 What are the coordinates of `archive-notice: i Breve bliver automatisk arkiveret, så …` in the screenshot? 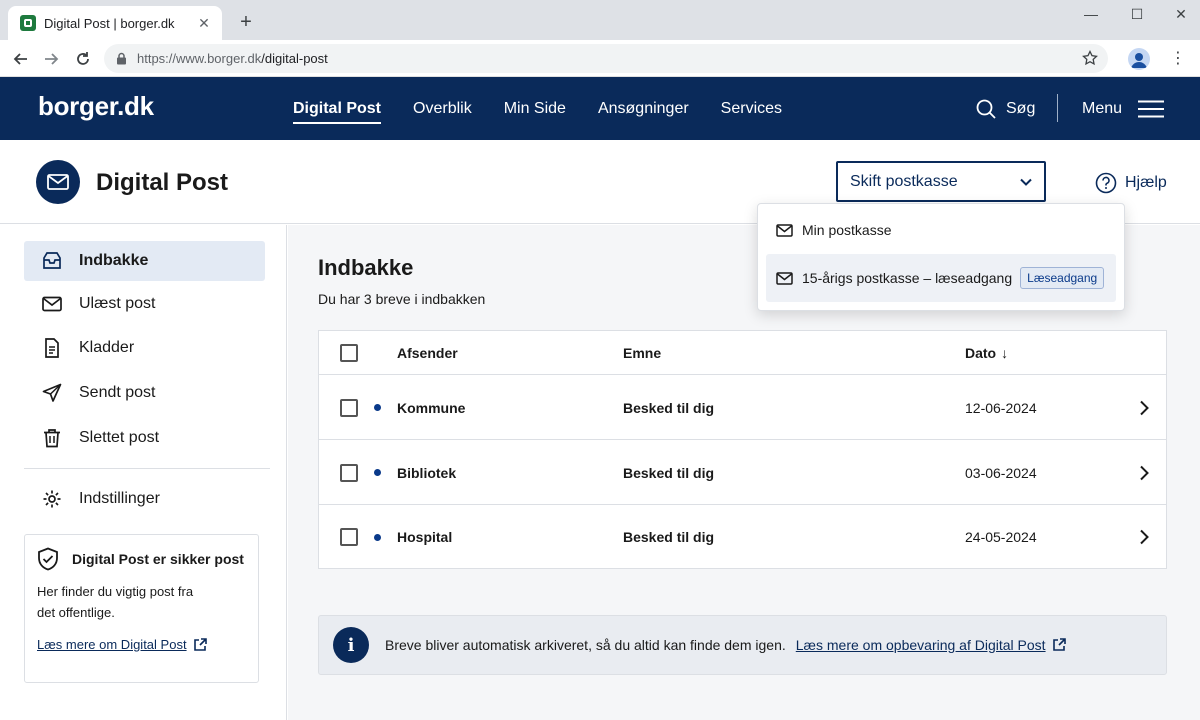 It's located at (742, 645).